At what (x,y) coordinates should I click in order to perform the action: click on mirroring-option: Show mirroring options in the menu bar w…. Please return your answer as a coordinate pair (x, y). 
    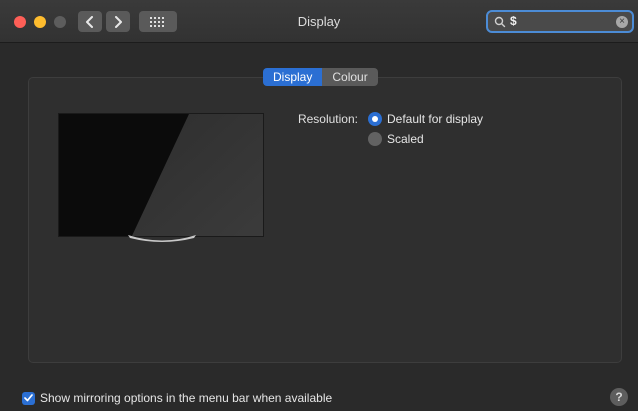
    Looking at the image, I should click on (177, 398).